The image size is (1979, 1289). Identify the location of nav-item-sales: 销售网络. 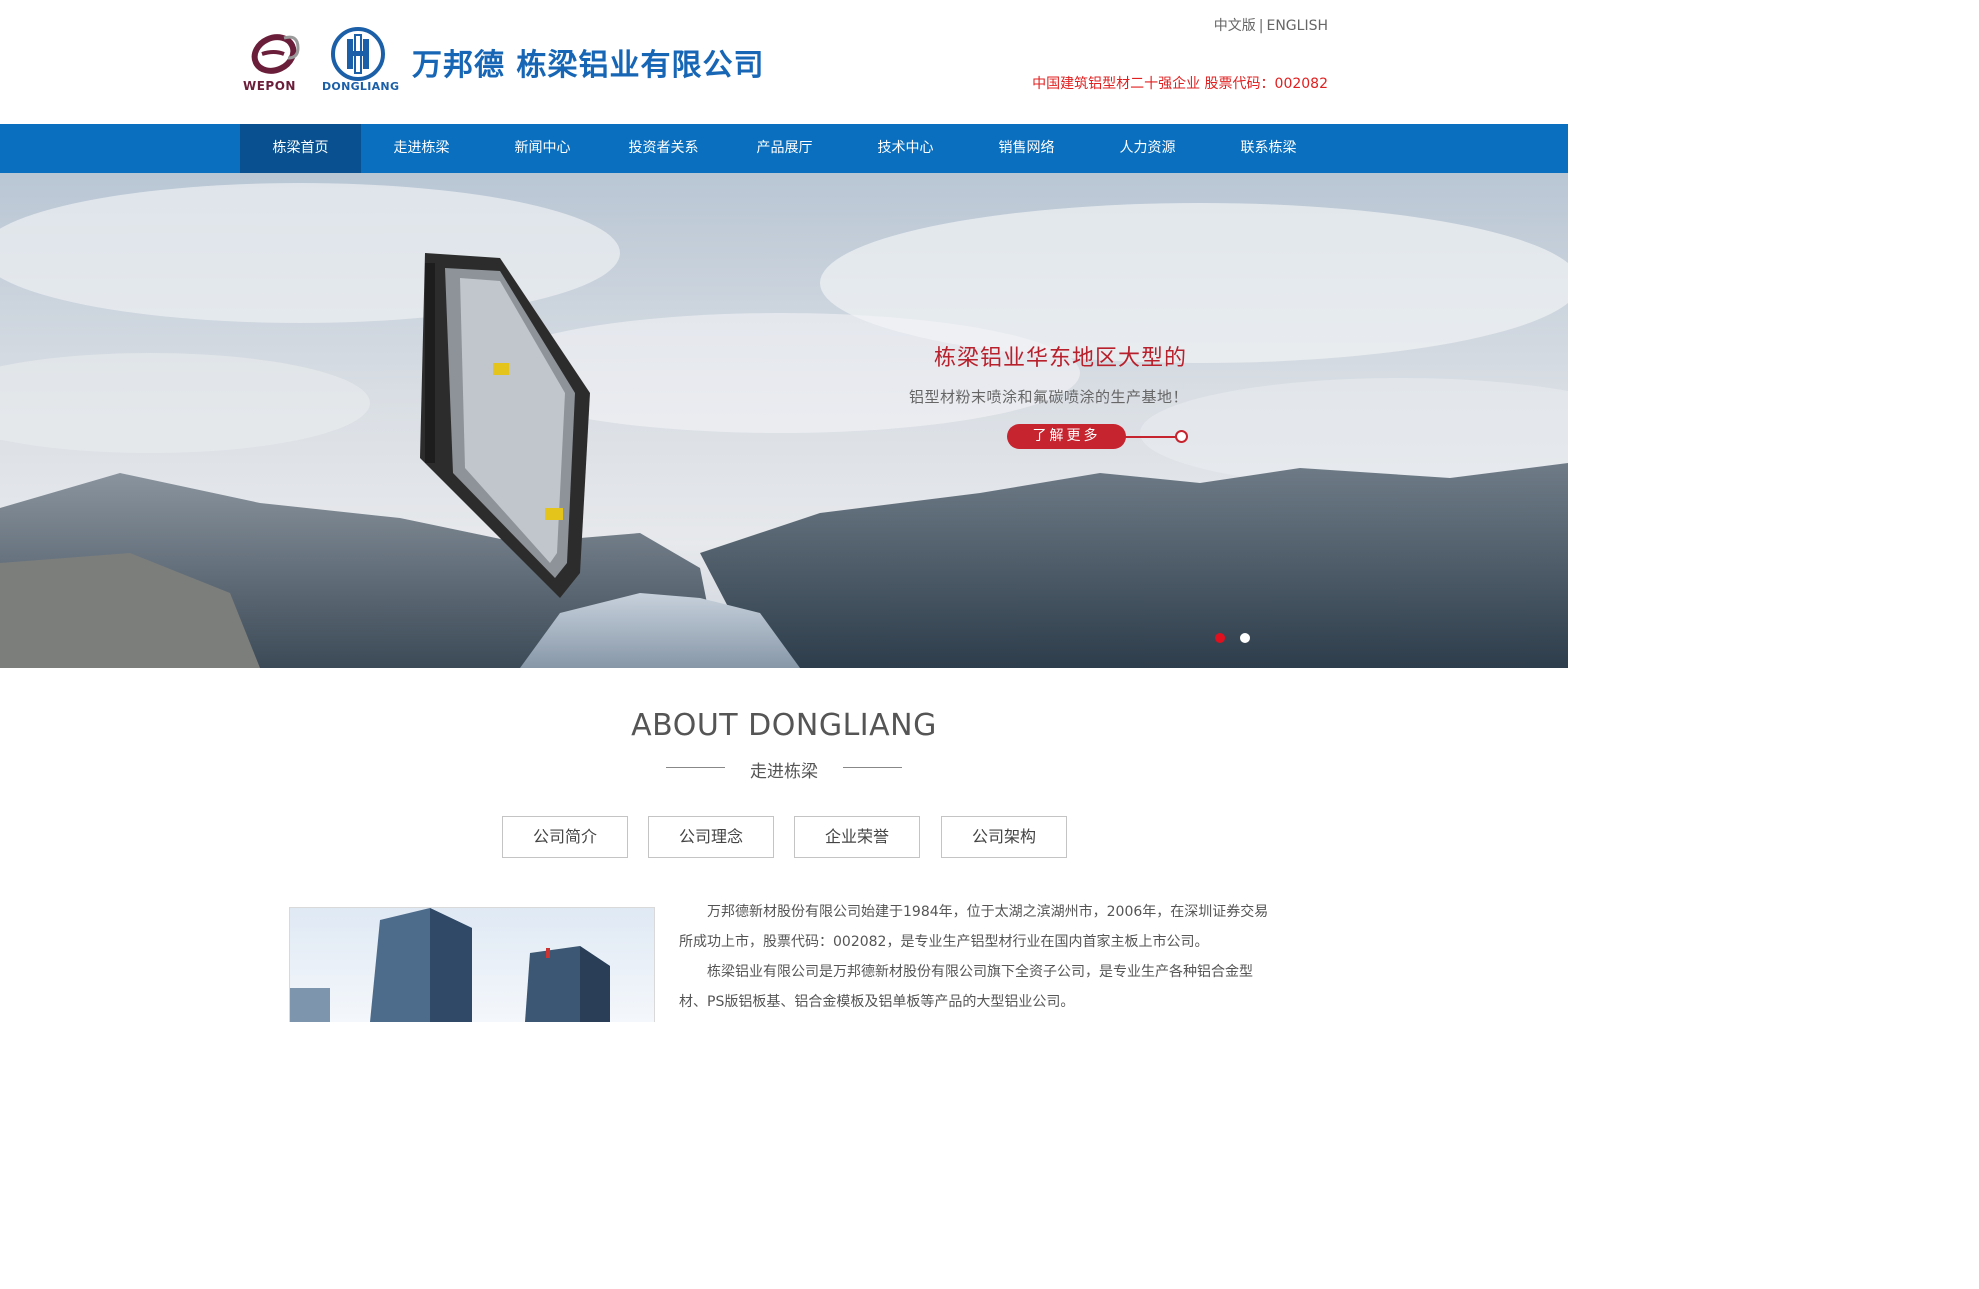
(1026, 148).